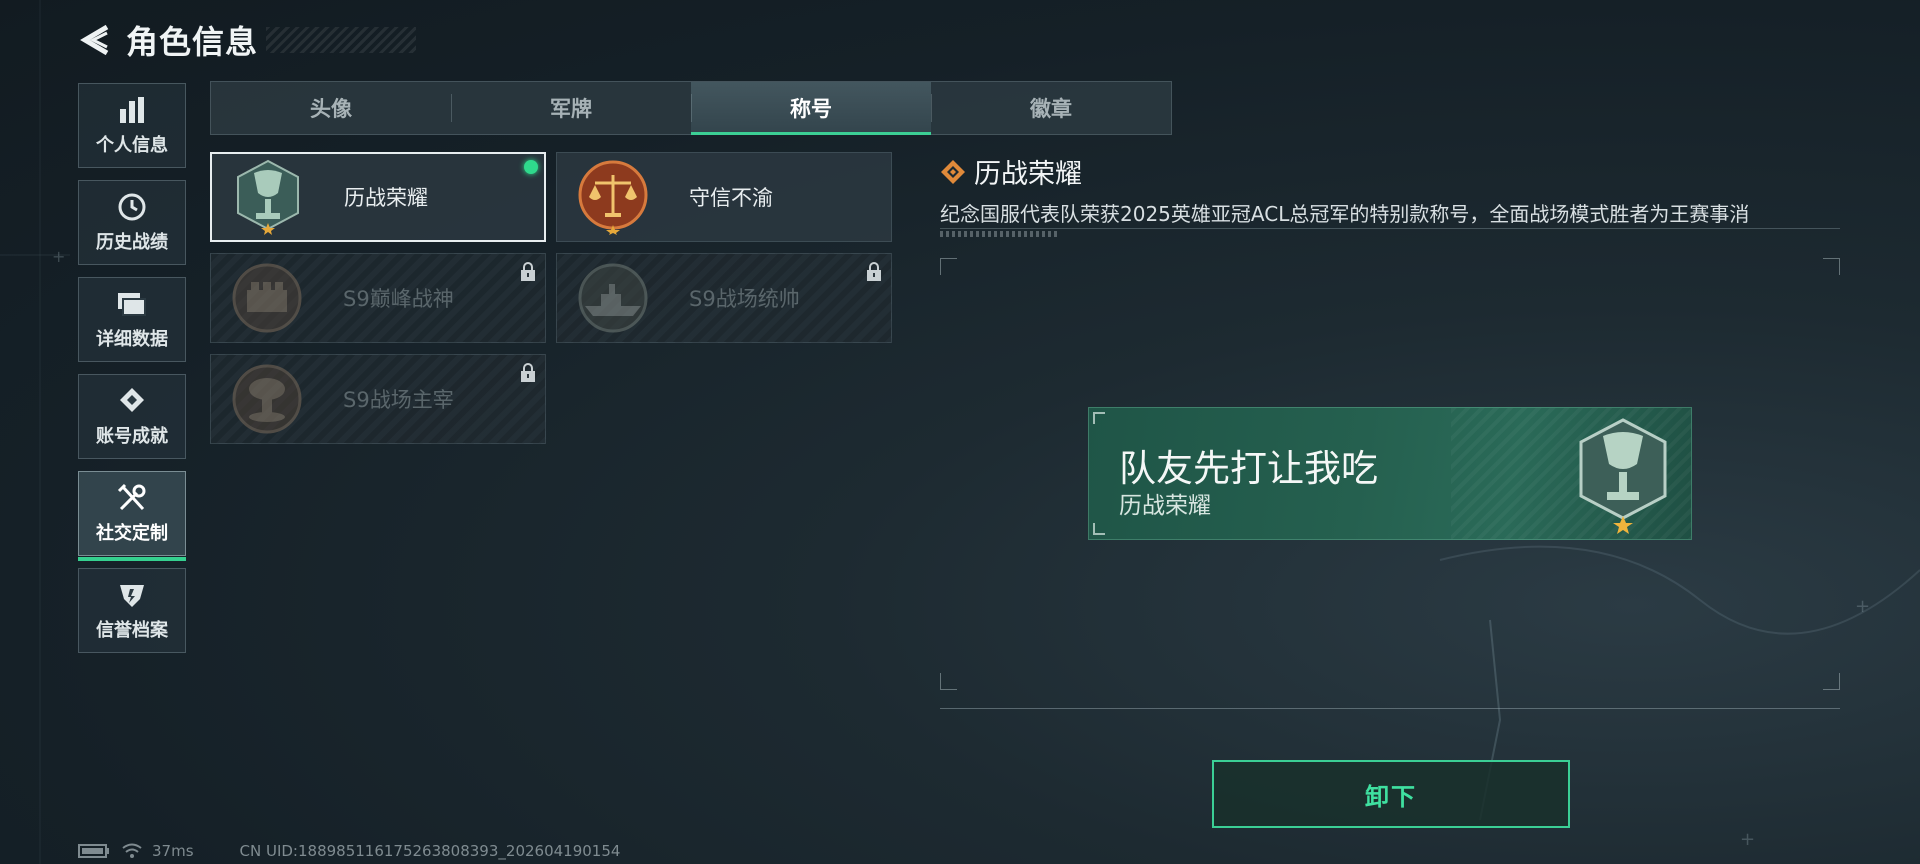 This screenshot has height=864, width=1920. I want to click on title-card-name: S9战场主宰, so click(398, 400).